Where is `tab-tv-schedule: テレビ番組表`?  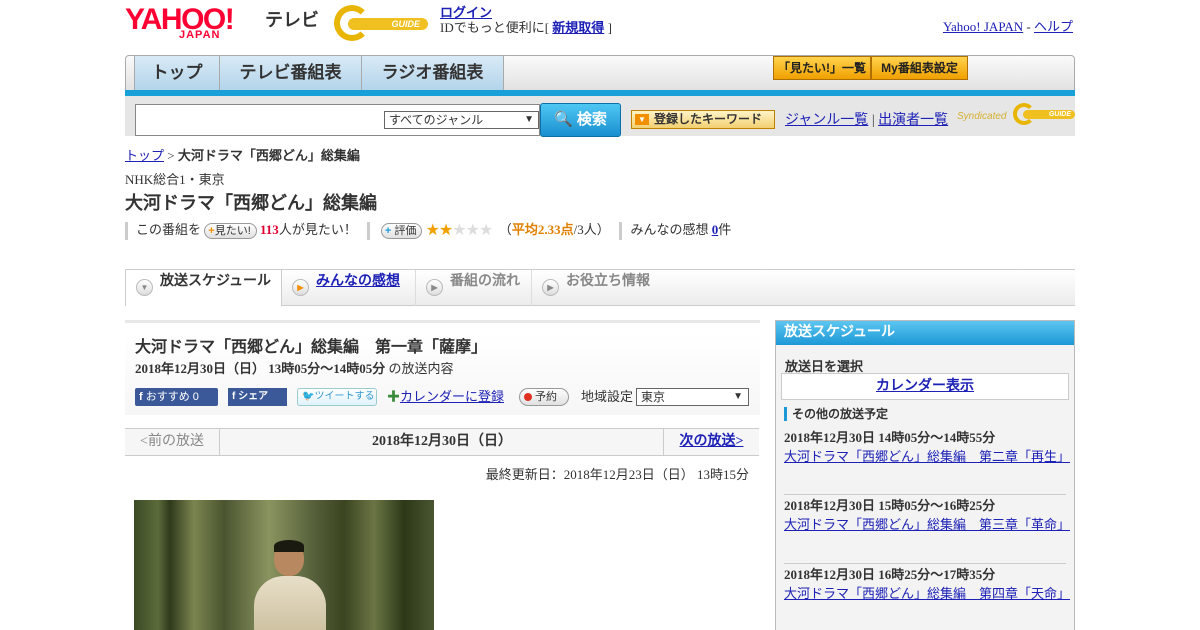
tab-tv-schedule: テレビ番組表 is located at coordinates (291, 73).